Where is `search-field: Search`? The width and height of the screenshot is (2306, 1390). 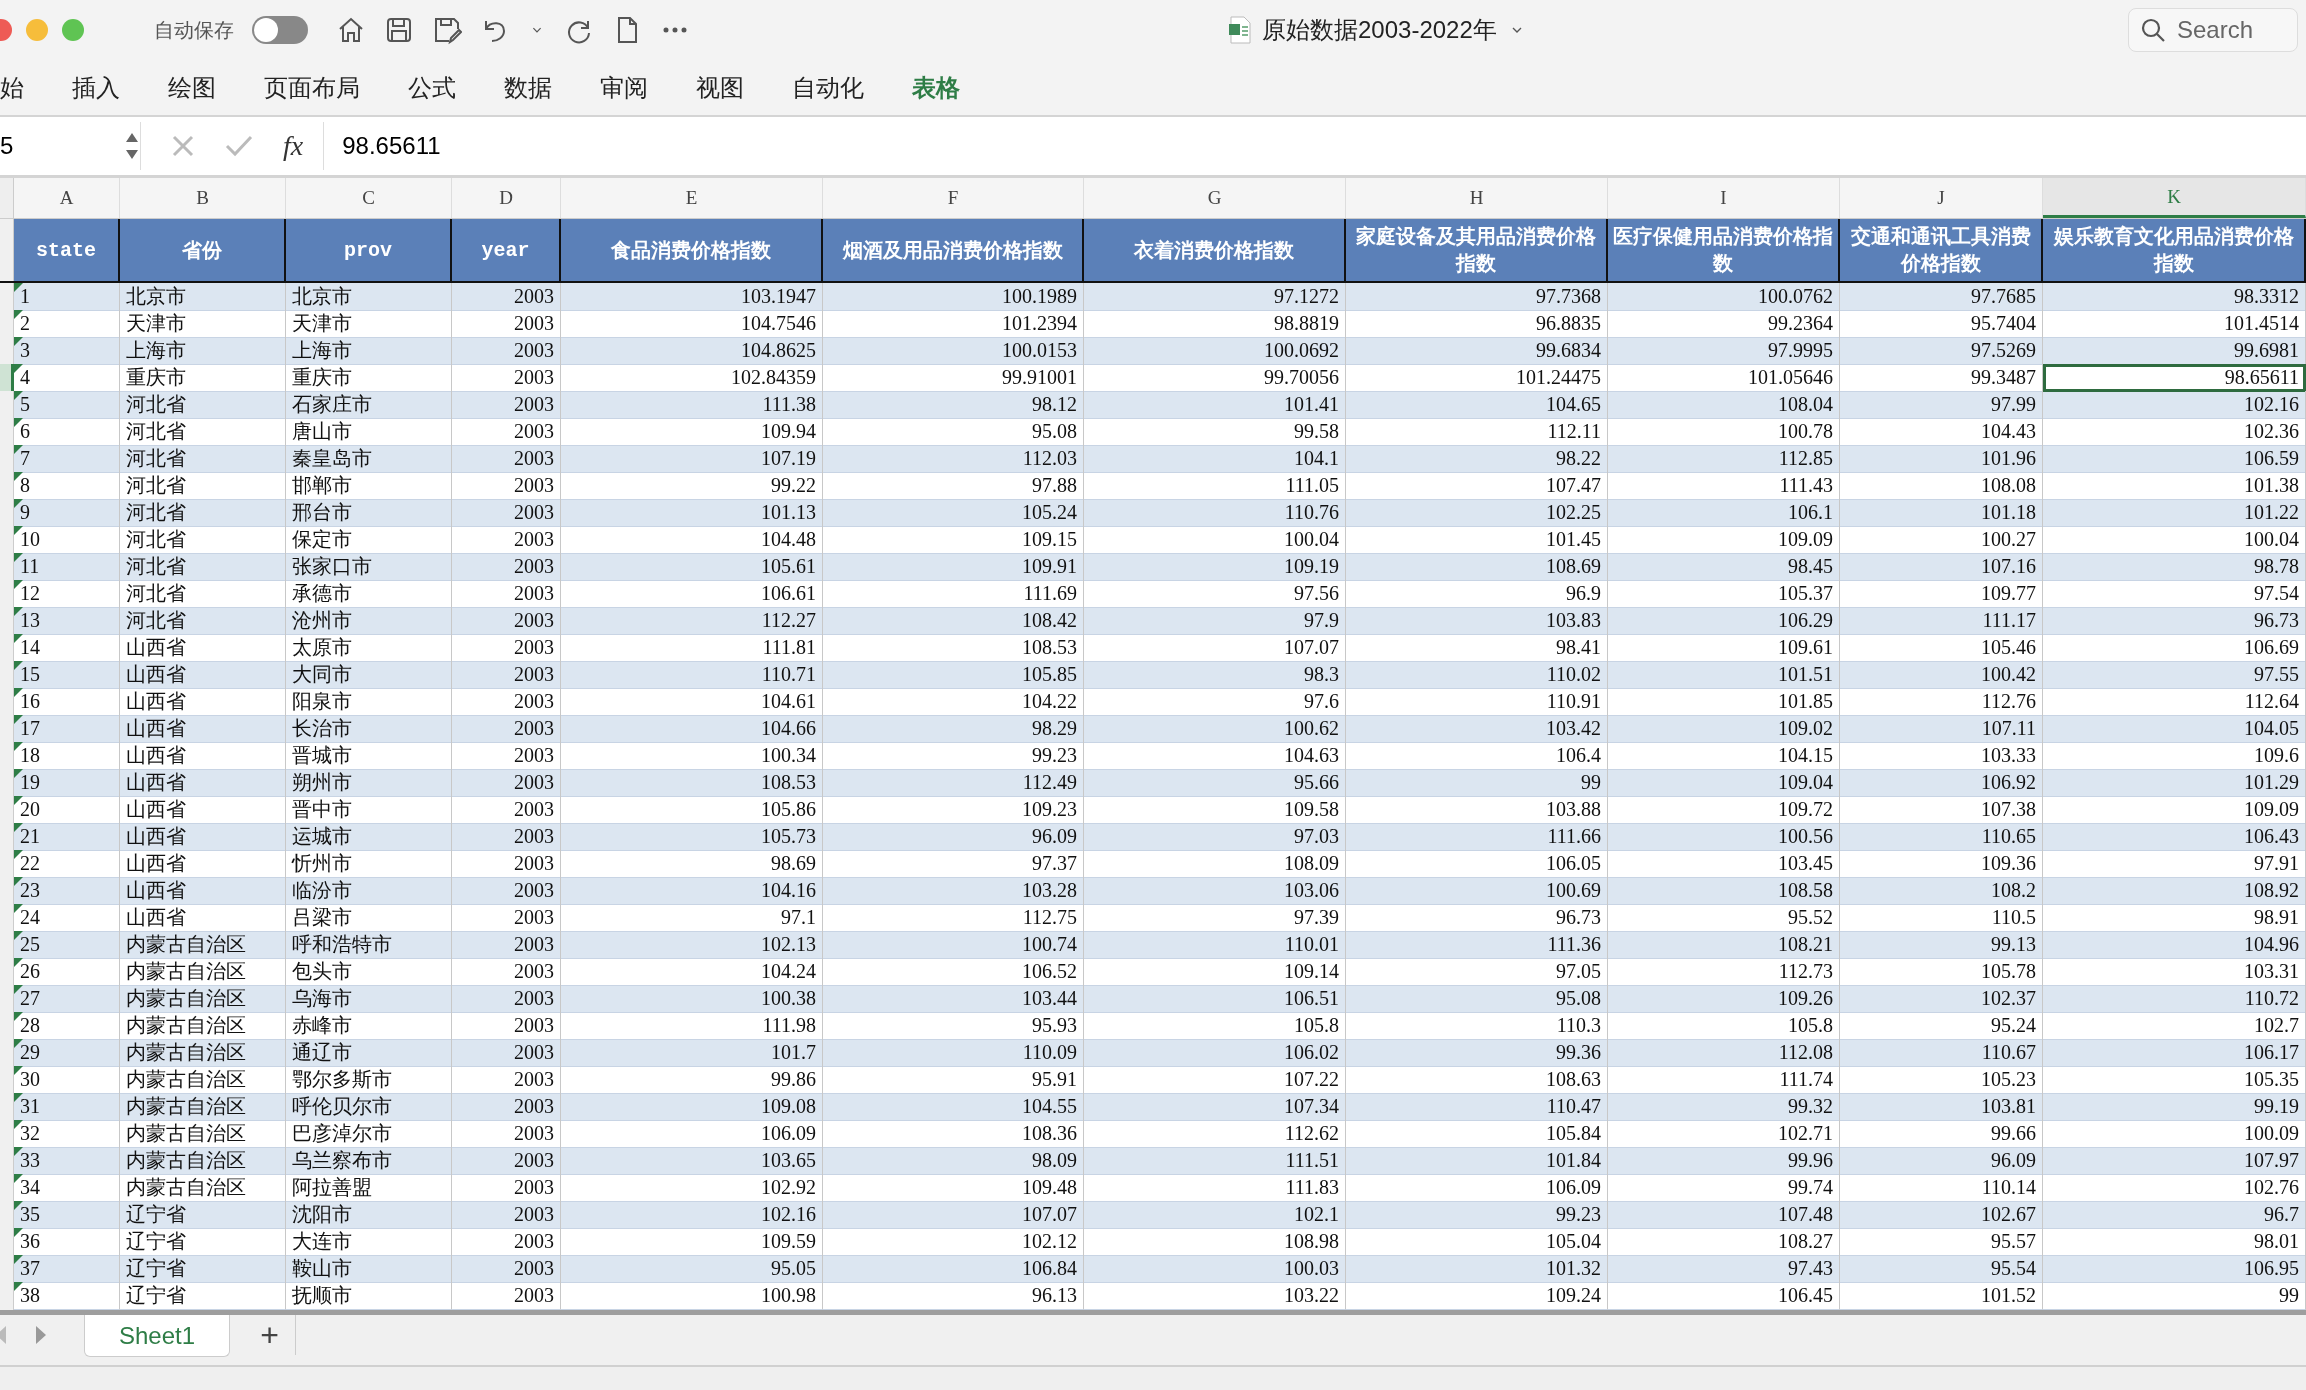
search-field: Search is located at coordinates (2213, 30).